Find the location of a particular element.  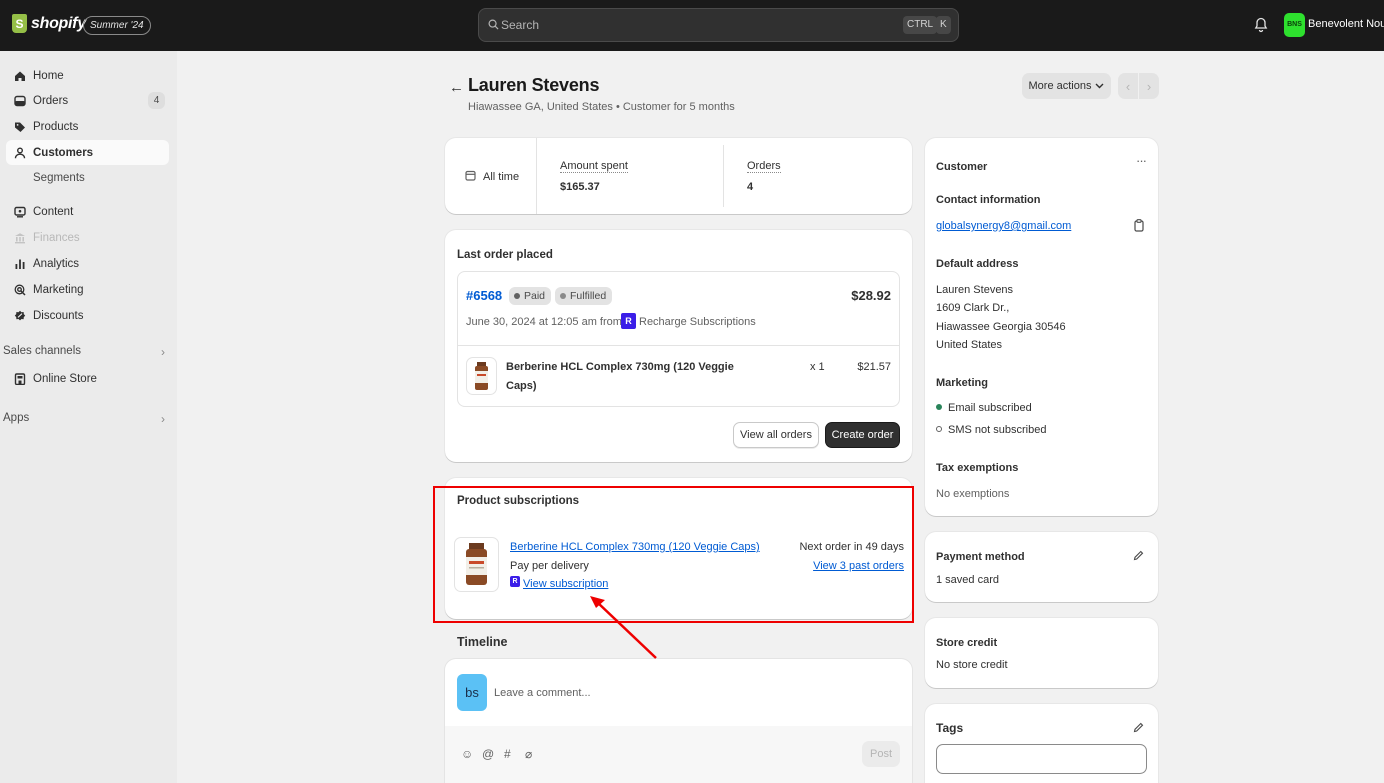

sidebar-item-customers: Customers is located at coordinates (87, 152).